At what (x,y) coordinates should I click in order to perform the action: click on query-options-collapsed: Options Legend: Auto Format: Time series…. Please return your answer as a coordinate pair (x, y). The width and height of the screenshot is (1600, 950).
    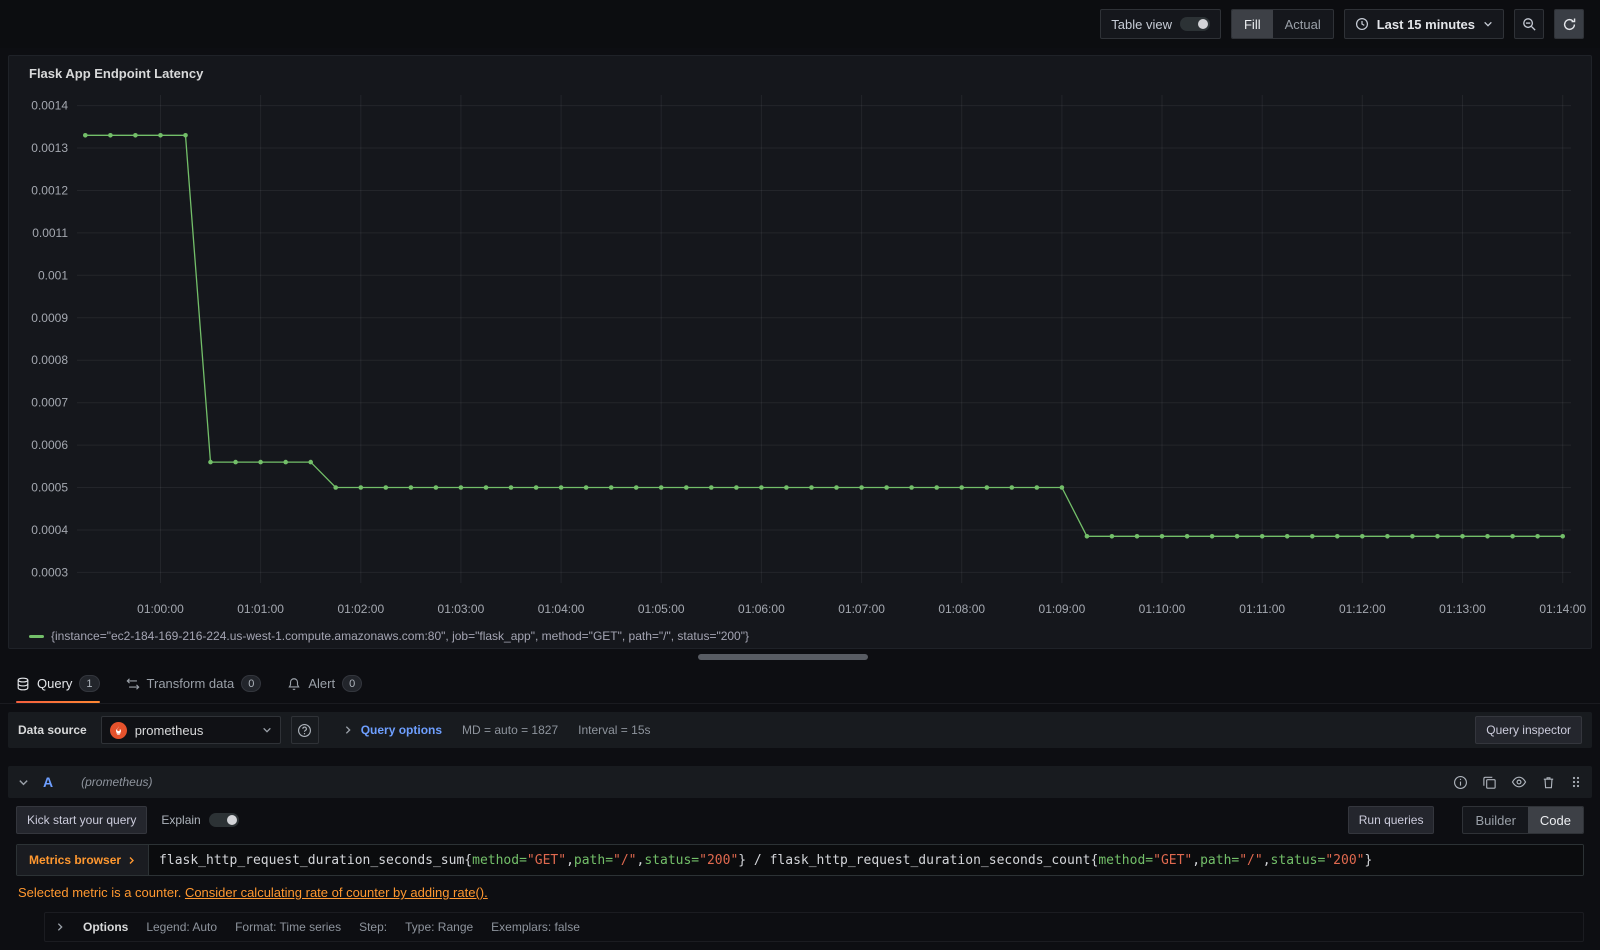
    Looking at the image, I should click on (814, 927).